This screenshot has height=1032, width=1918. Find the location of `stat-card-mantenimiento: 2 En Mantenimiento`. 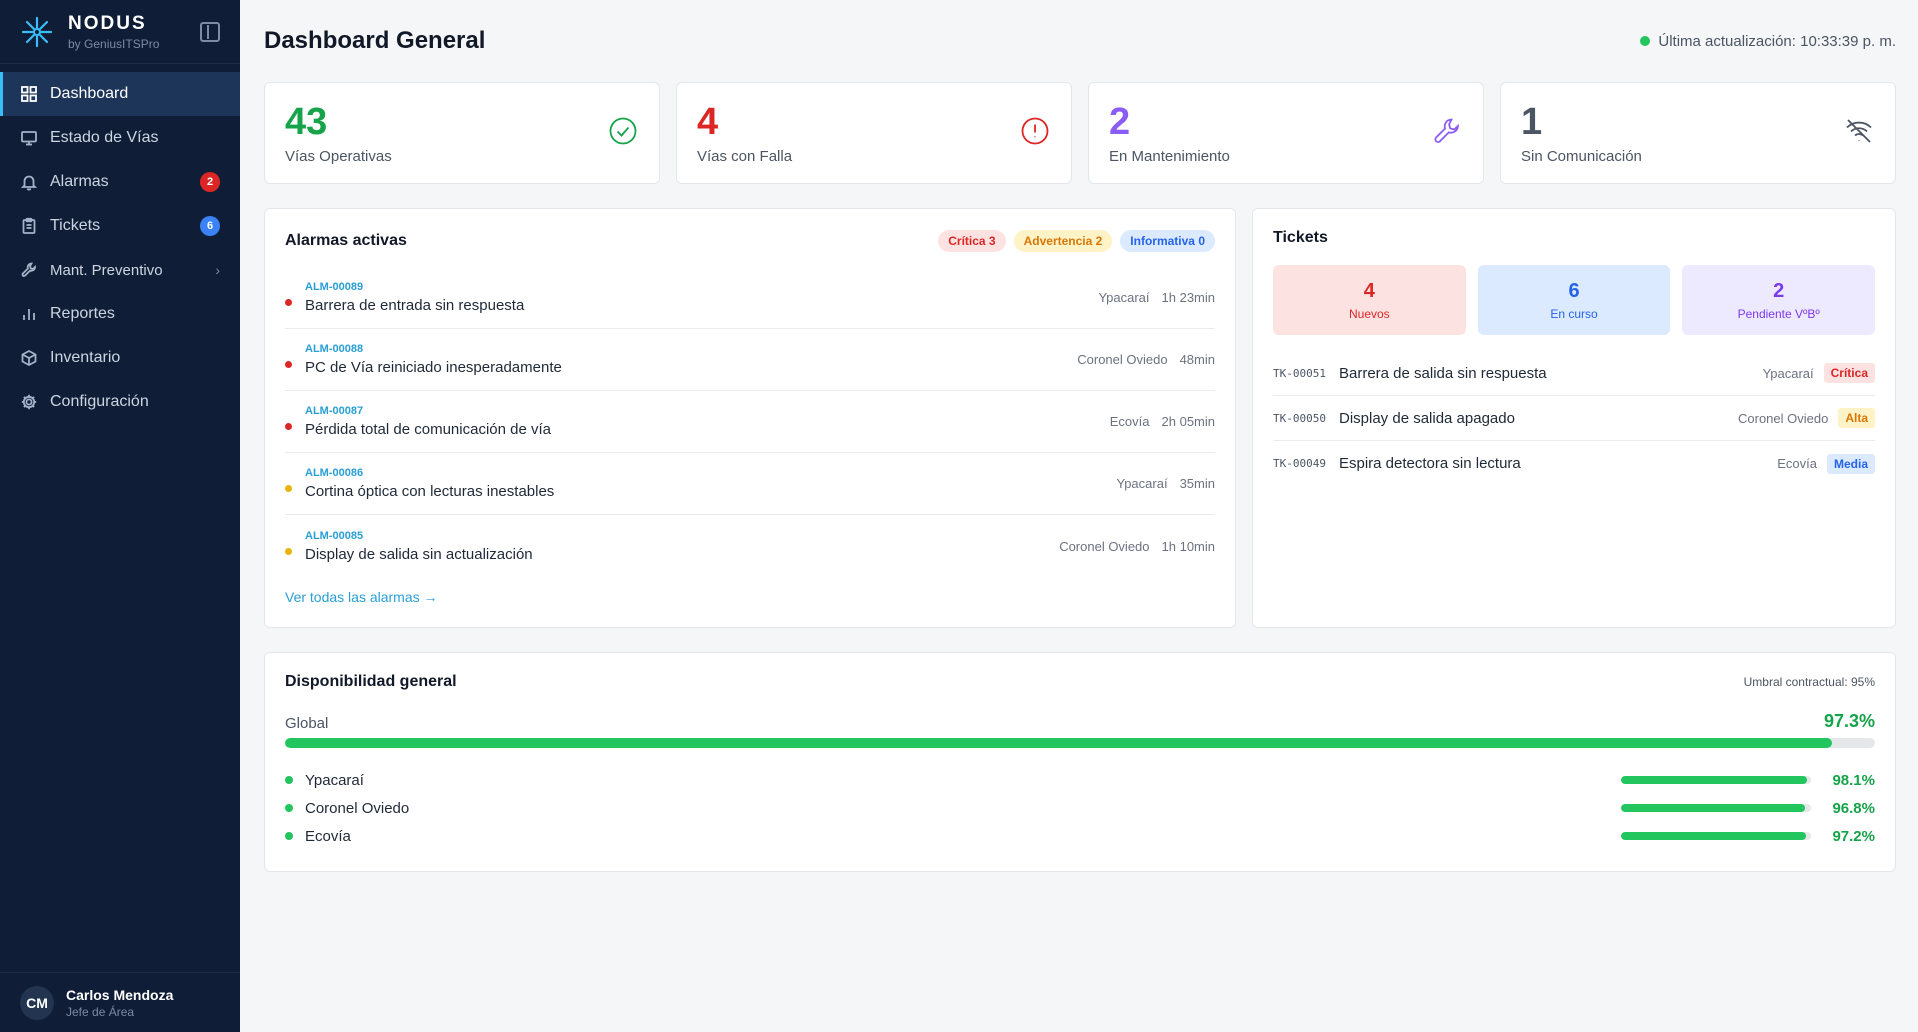

stat-card-mantenimiento: 2 En Mantenimiento is located at coordinates (1286, 133).